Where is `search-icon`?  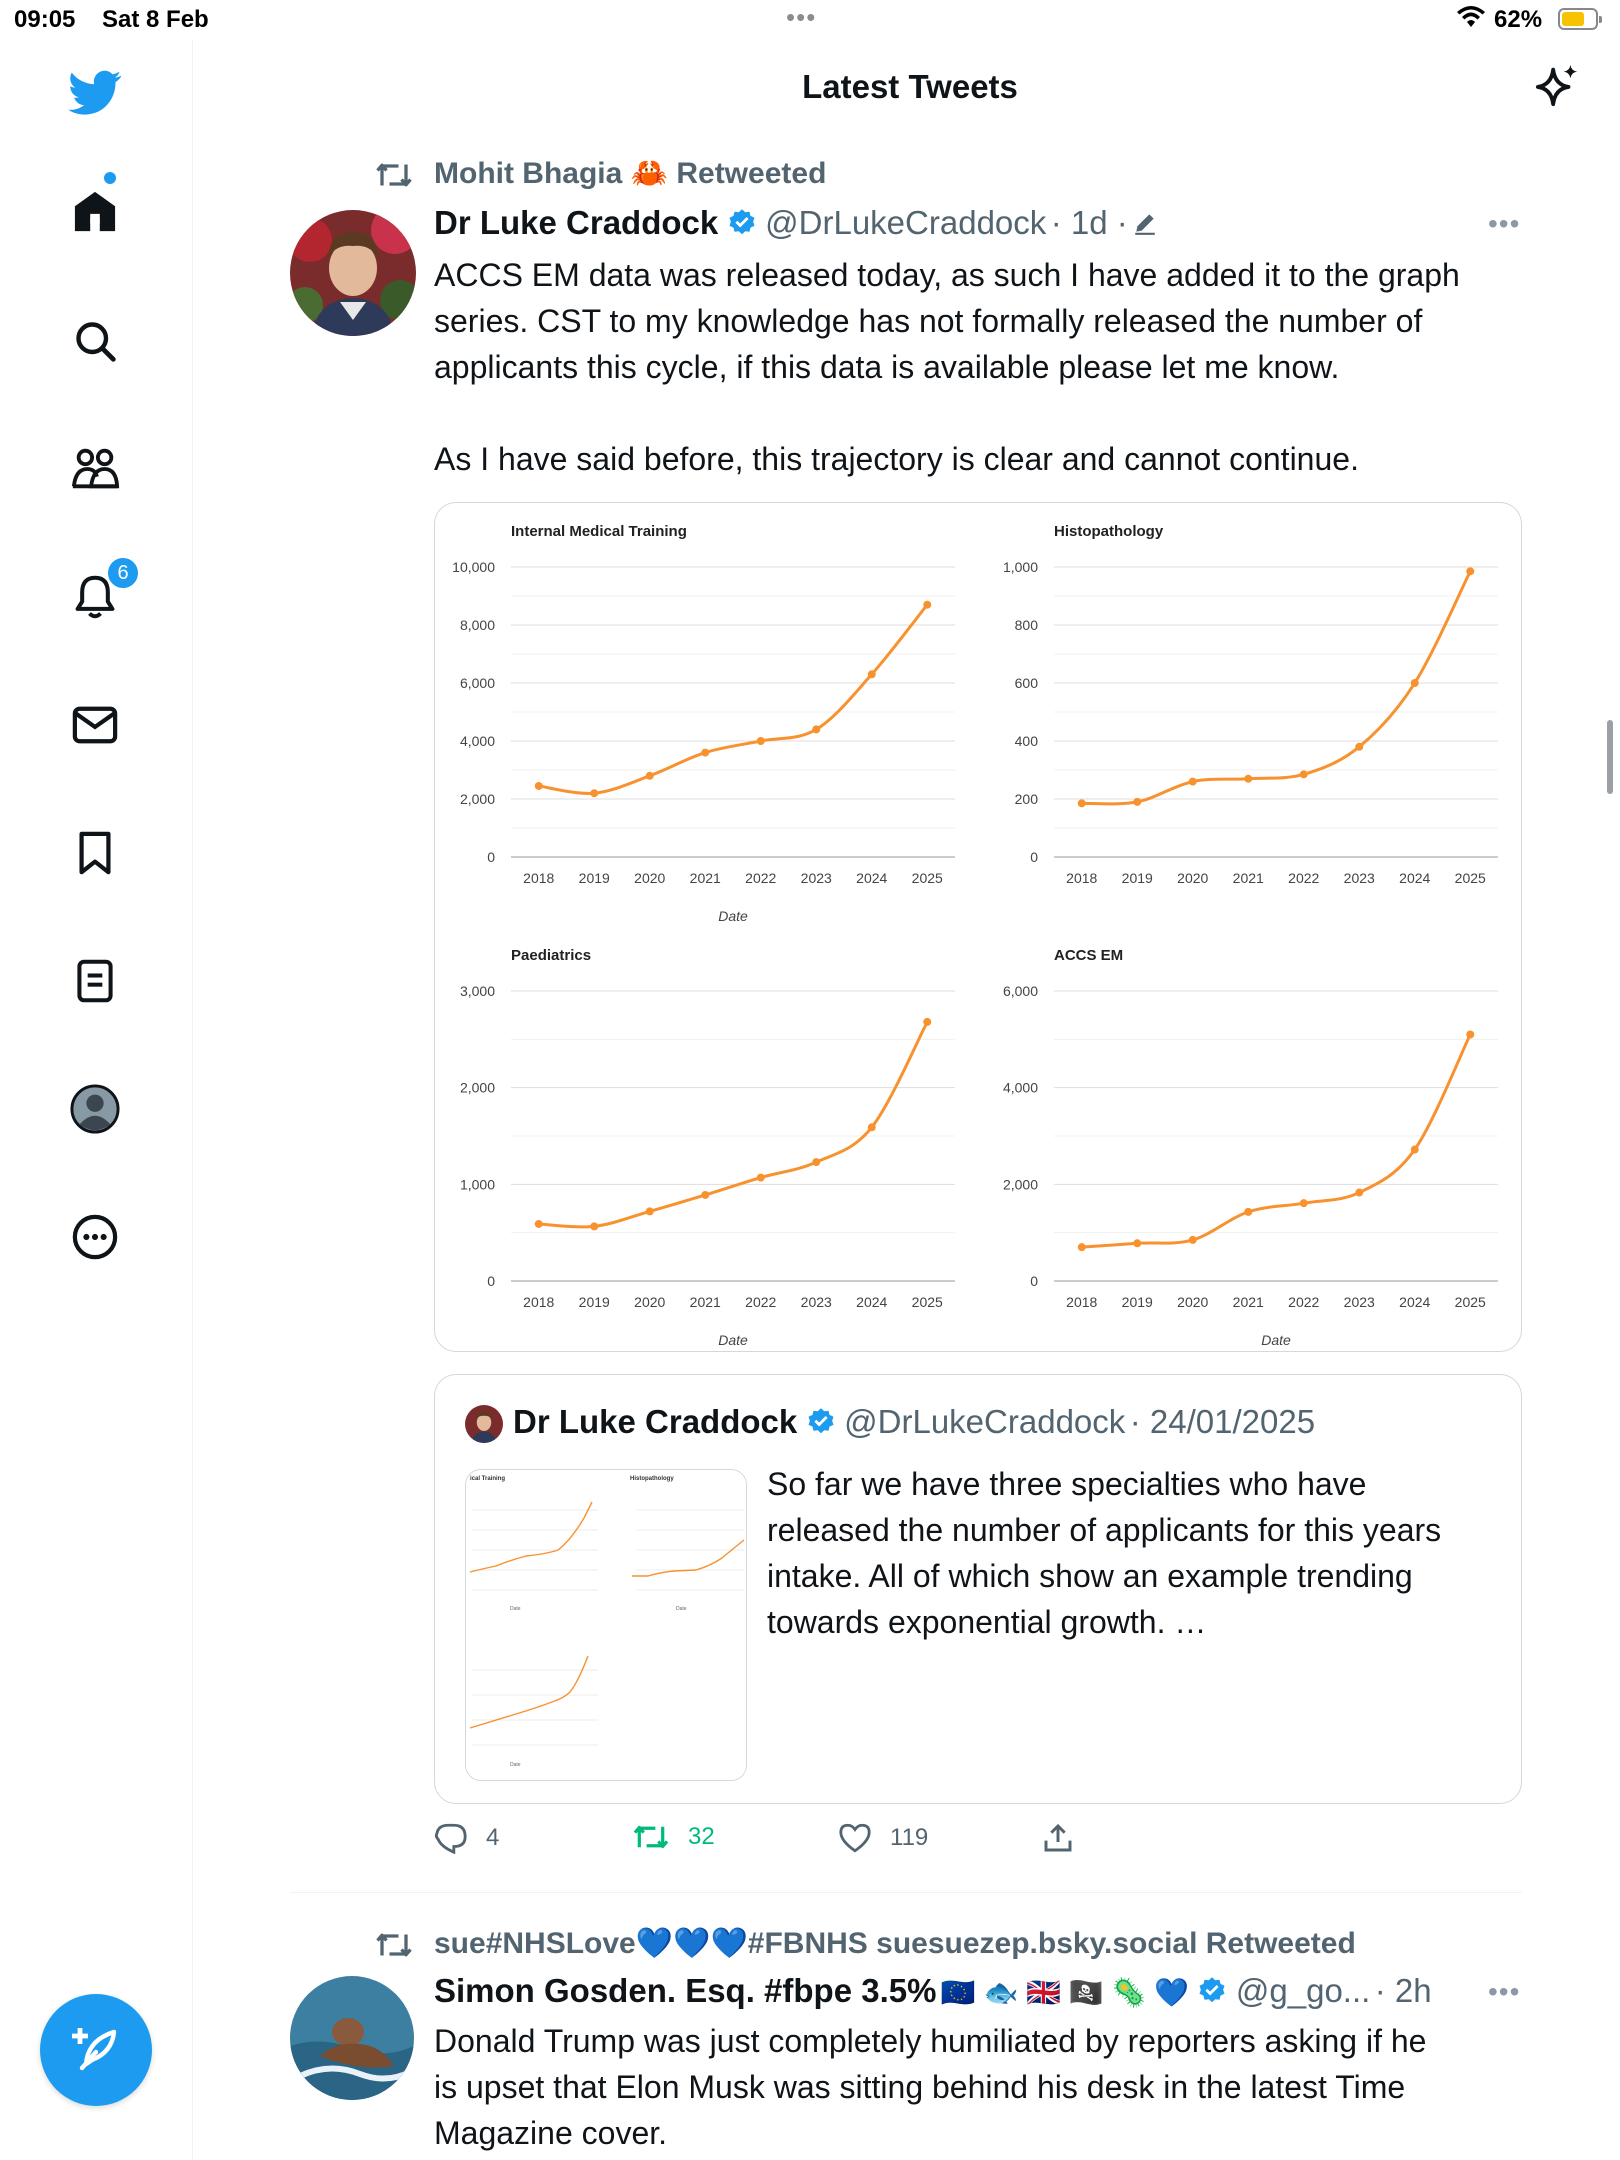 search-icon is located at coordinates (95, 341).